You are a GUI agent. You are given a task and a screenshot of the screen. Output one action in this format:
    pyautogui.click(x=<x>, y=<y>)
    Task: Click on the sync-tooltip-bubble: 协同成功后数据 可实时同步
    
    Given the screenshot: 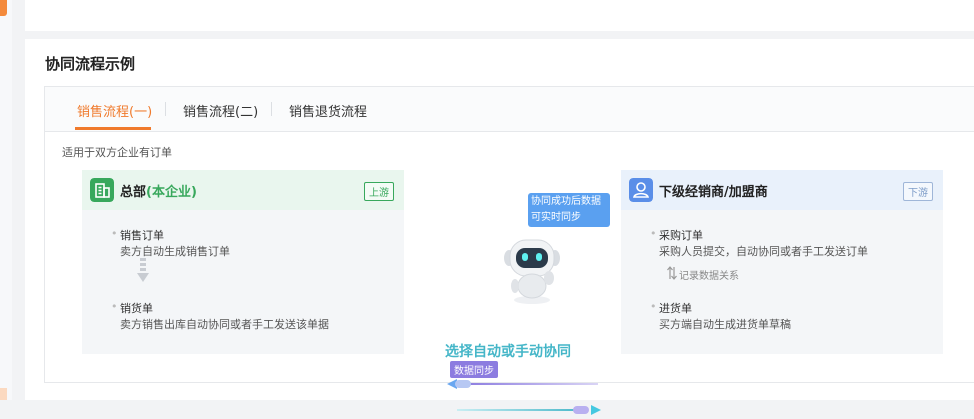 What is the action you would take?
    pyautogui.click(x=569, y=210)
    